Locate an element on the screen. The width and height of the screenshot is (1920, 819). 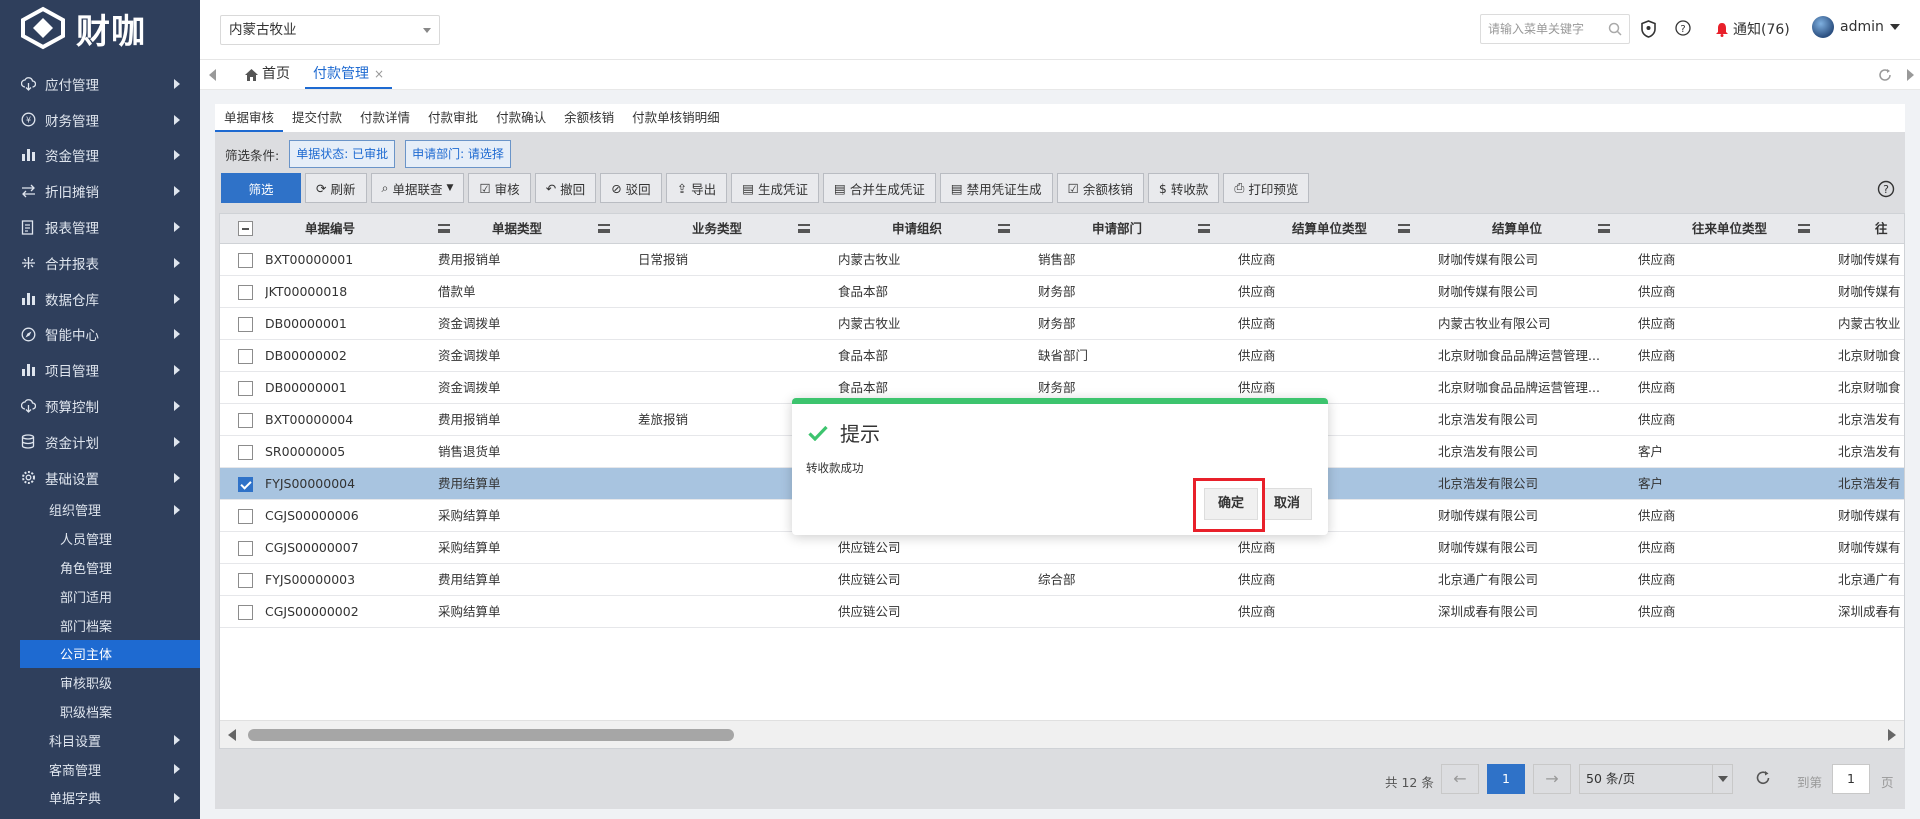
sidebar-item-0: 应付管理 is located at coordinates (100, 84).